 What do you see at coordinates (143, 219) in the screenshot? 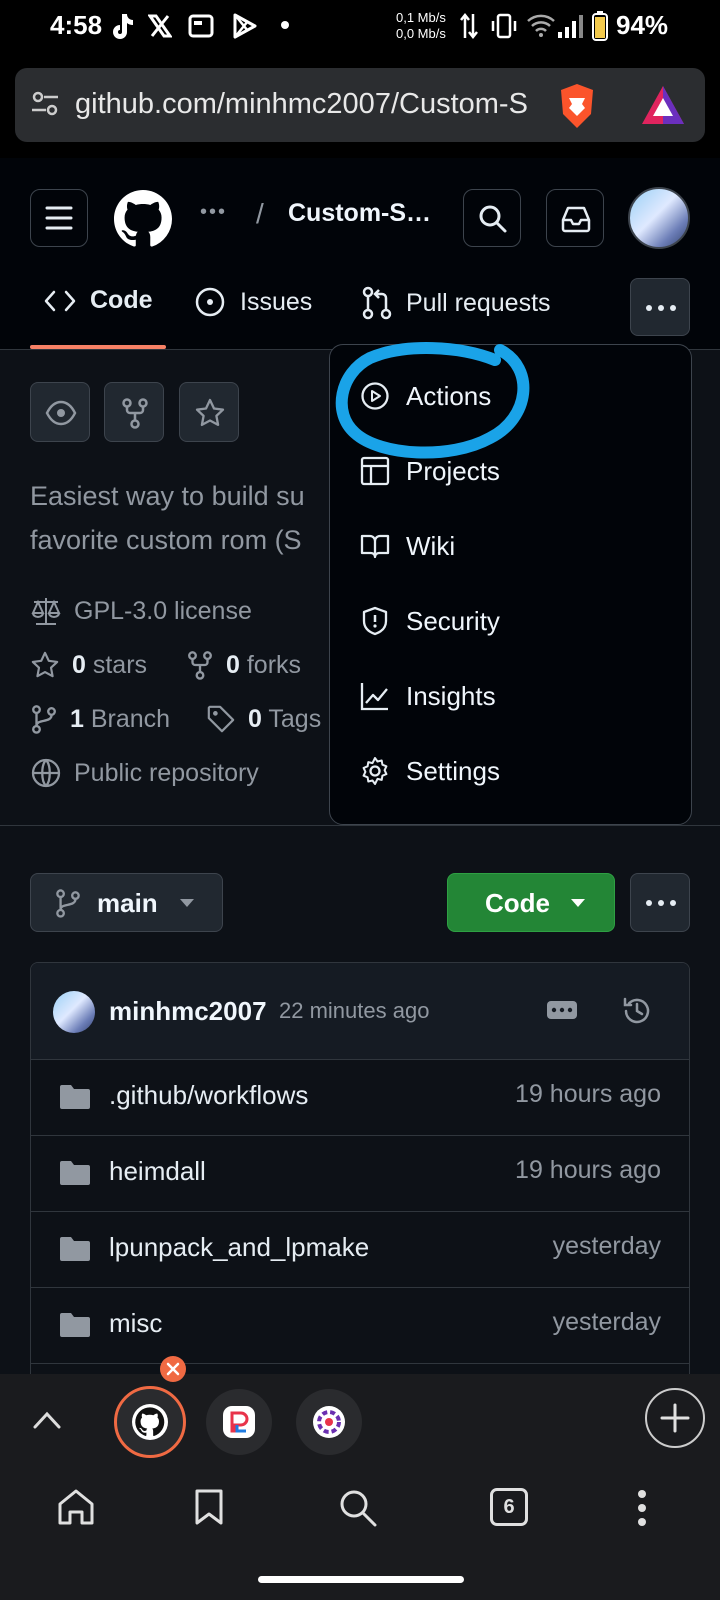
I see `github-logo-icon` at bounding box center [143, 219].